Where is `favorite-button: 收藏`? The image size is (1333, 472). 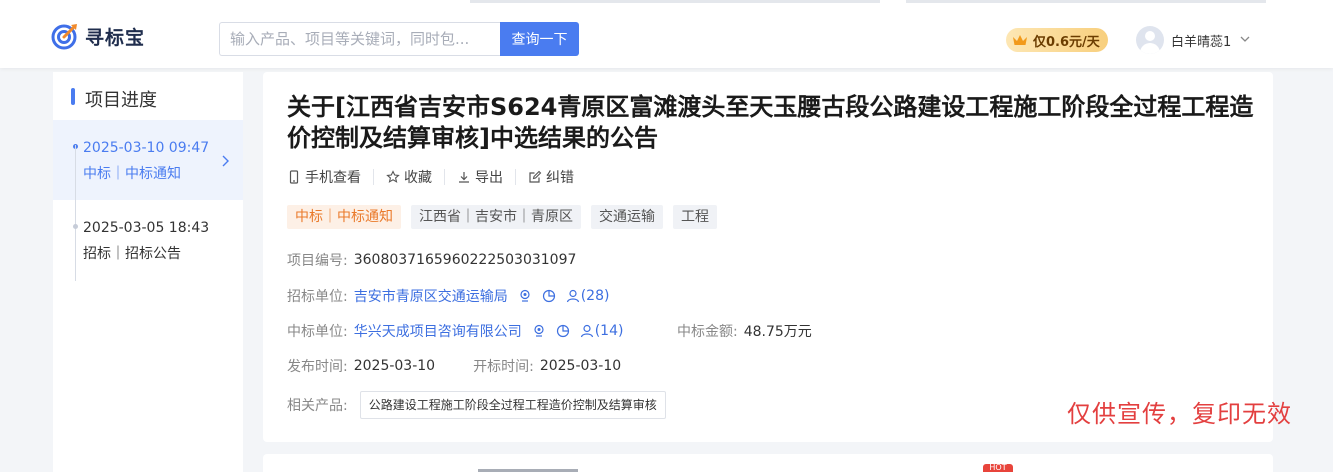
favorite-button: 收藏 is located at coordinates (415, 177).